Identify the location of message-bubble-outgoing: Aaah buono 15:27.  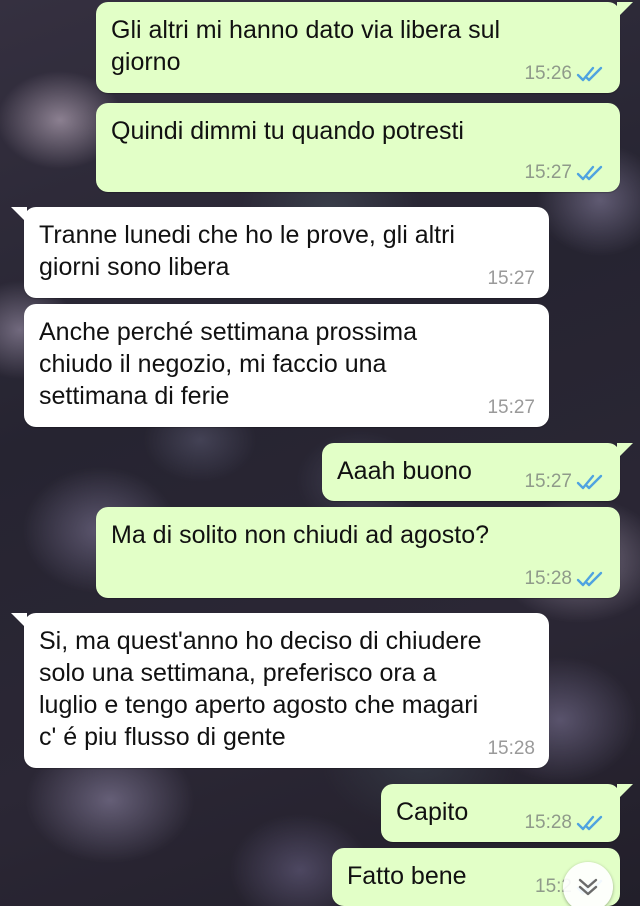
(477, 472).